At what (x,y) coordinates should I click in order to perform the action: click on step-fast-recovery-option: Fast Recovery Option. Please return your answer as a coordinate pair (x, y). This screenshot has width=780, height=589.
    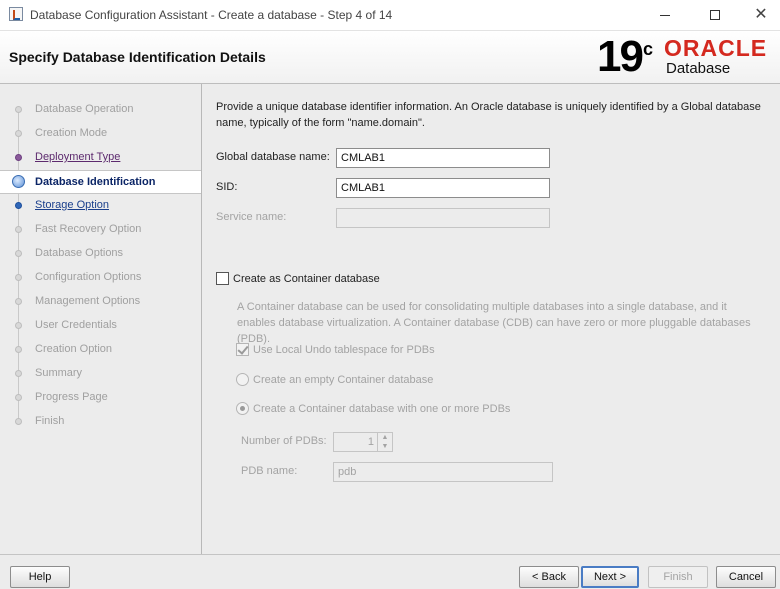
    Looking at the image, I should click on (100, 230).